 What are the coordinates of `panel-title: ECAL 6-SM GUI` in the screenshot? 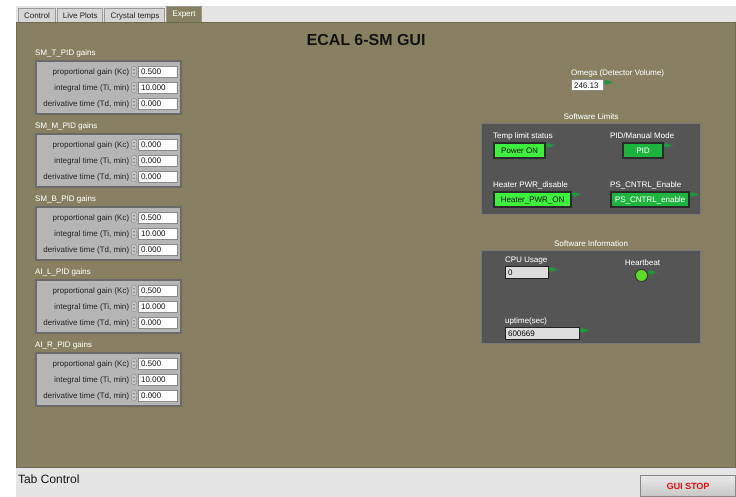 It's located at (366, 41).